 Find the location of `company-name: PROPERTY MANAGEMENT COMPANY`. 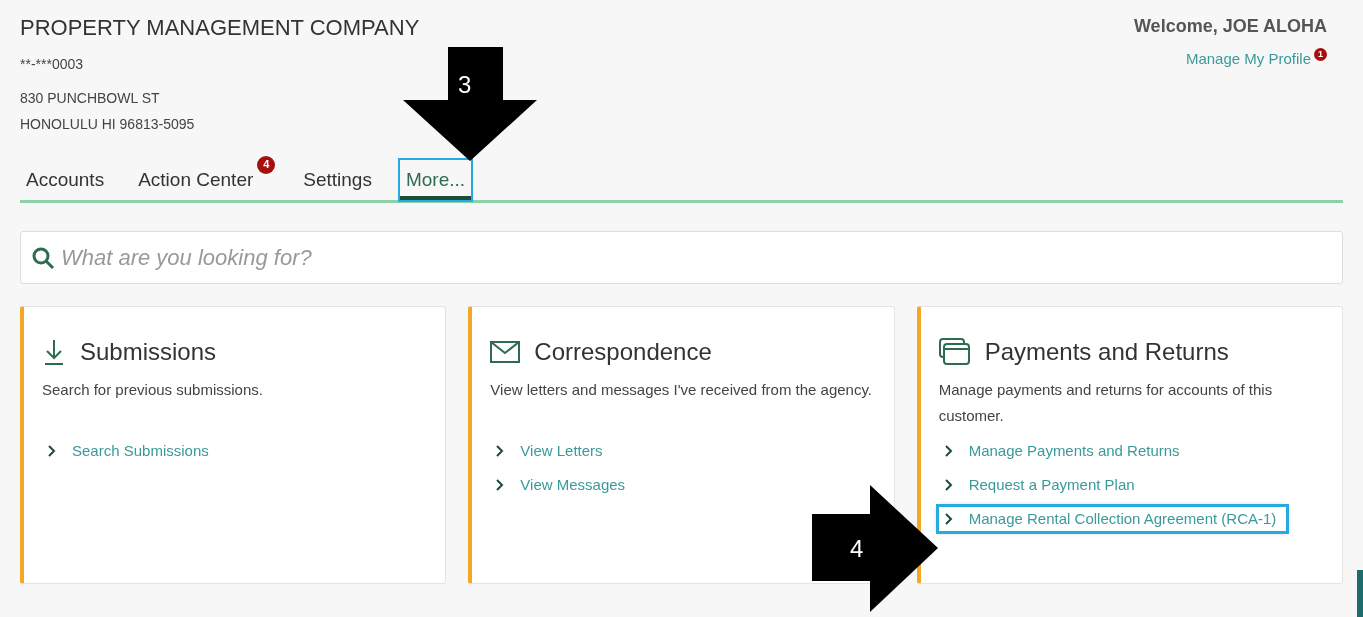

company-name: PROPERTY MANAGEMENT COMPANY is located at coordinates (220, 28).